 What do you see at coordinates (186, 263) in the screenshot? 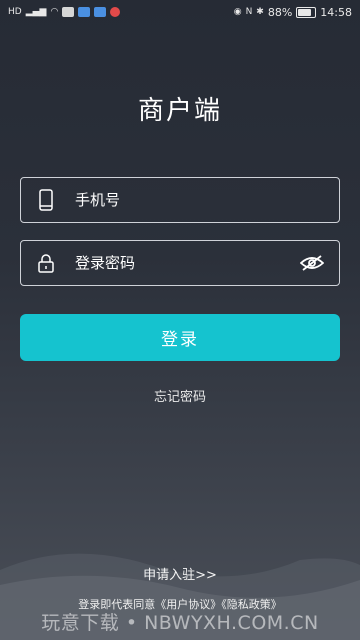
I see `password-input` at bounding box center [186, 263].